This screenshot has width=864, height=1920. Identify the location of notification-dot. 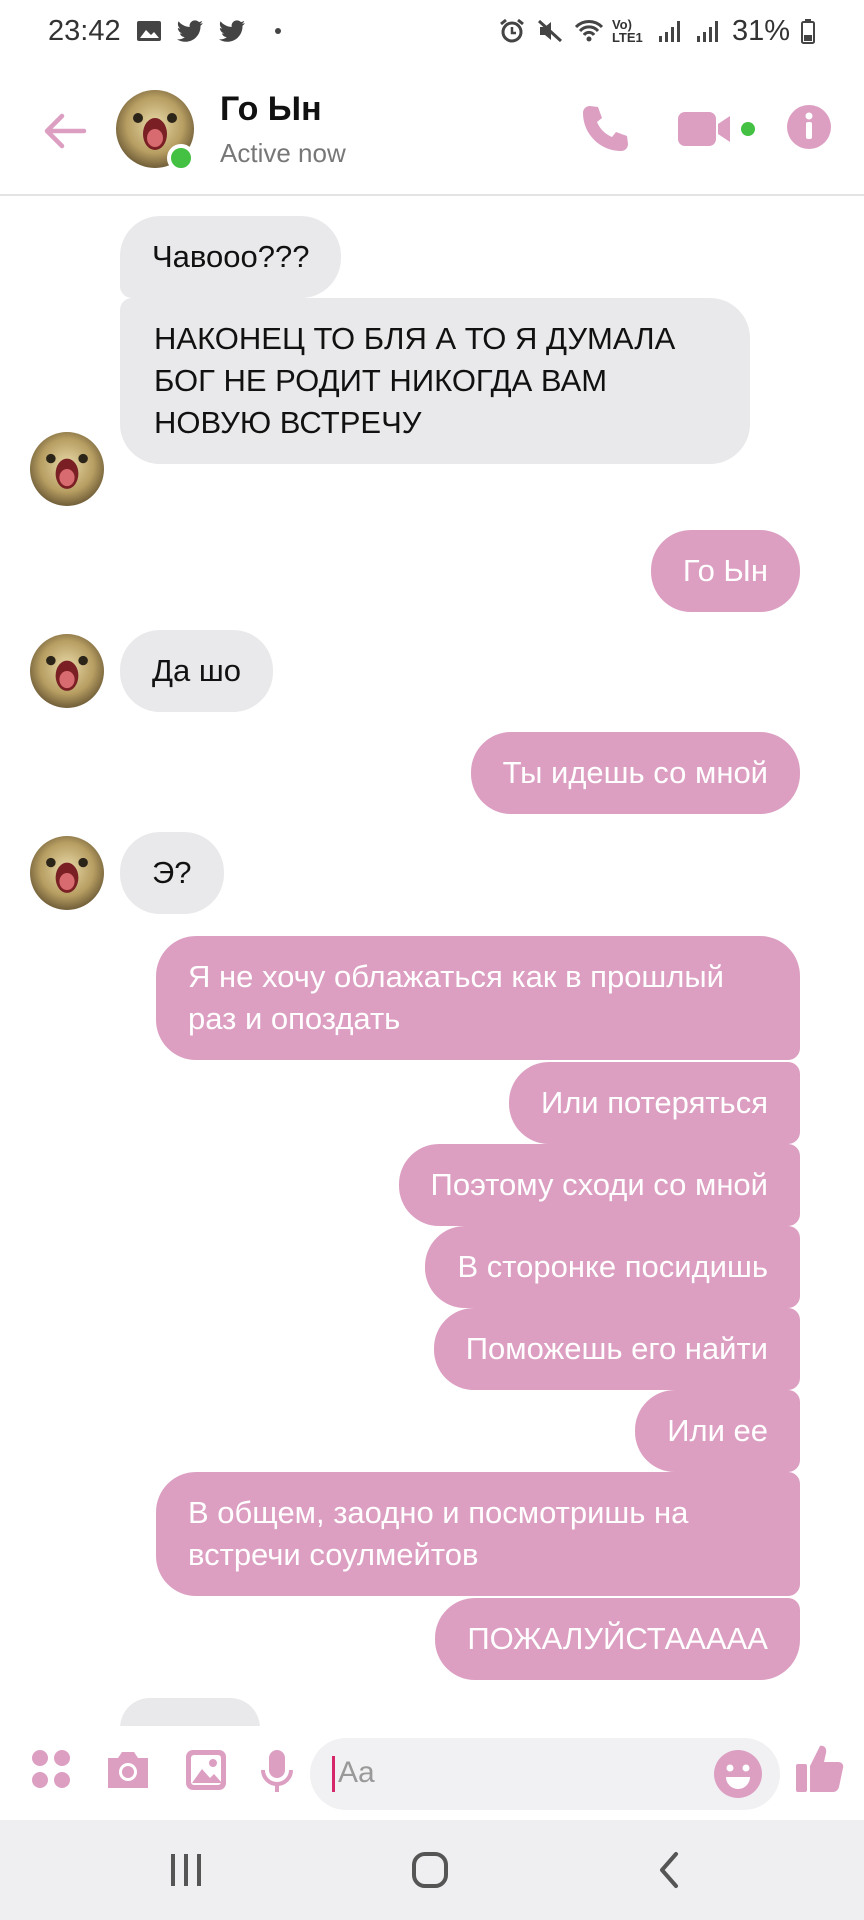
(277, 31).